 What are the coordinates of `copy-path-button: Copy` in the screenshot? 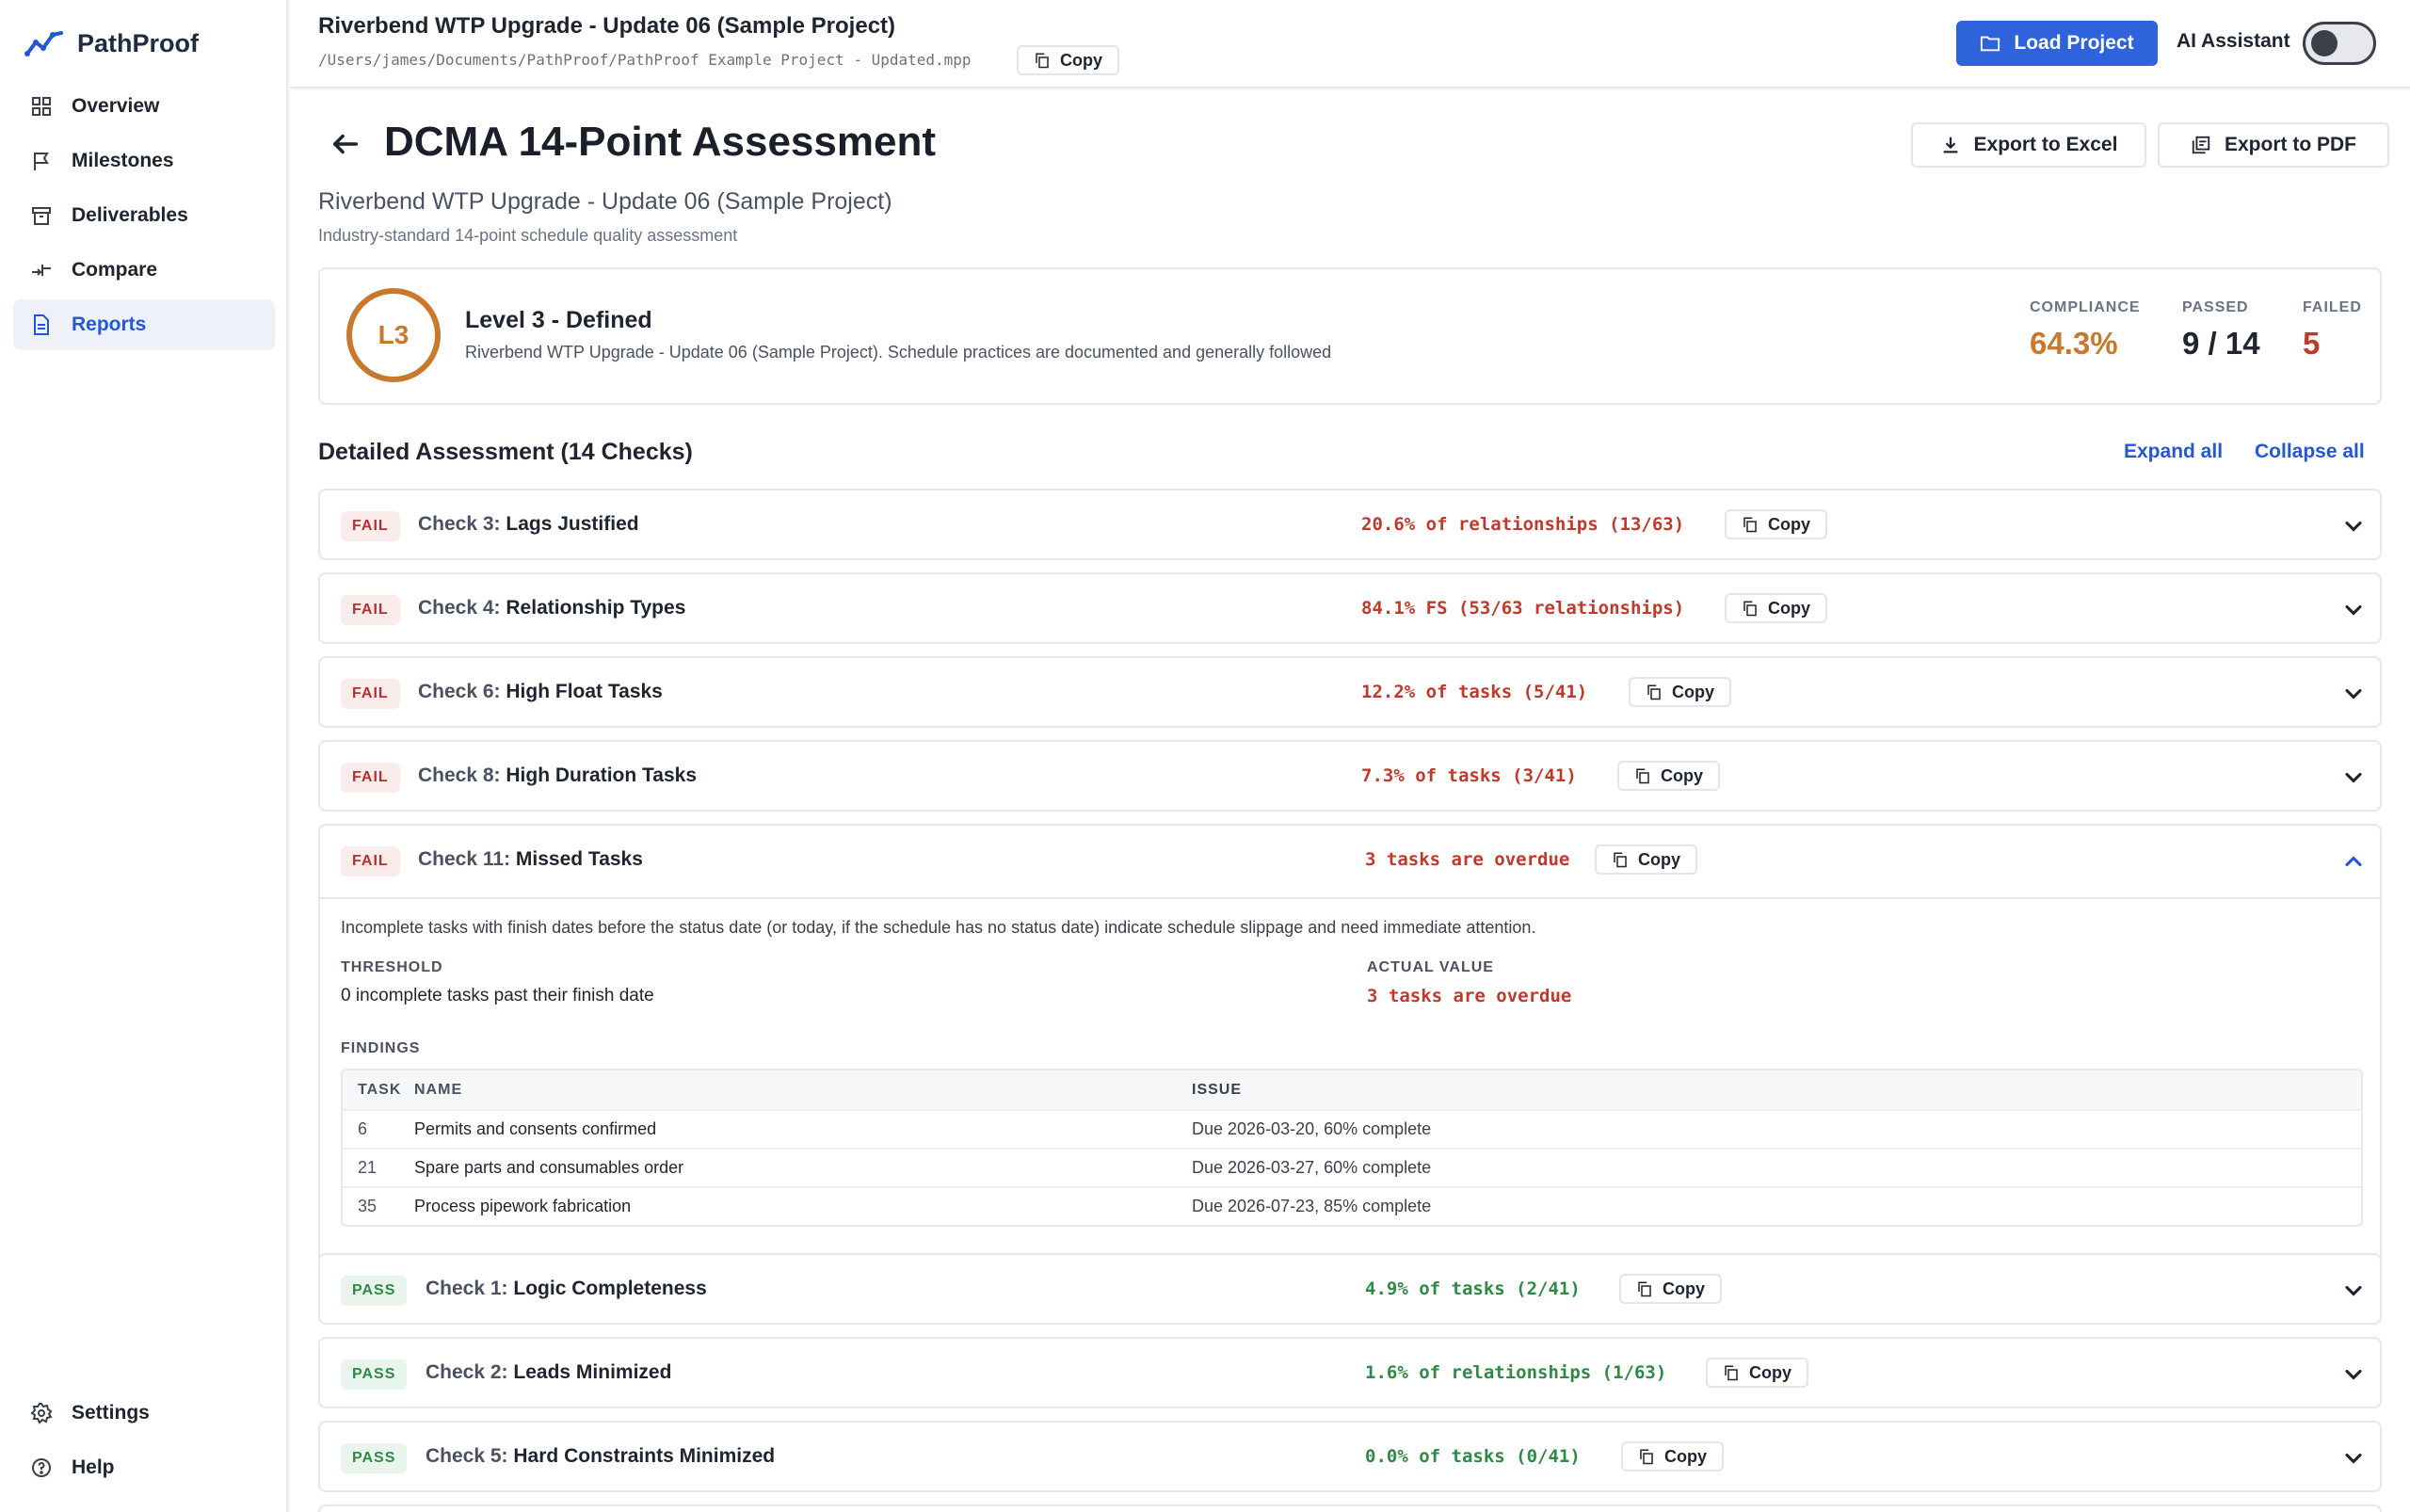 It's located at (1068, 60).